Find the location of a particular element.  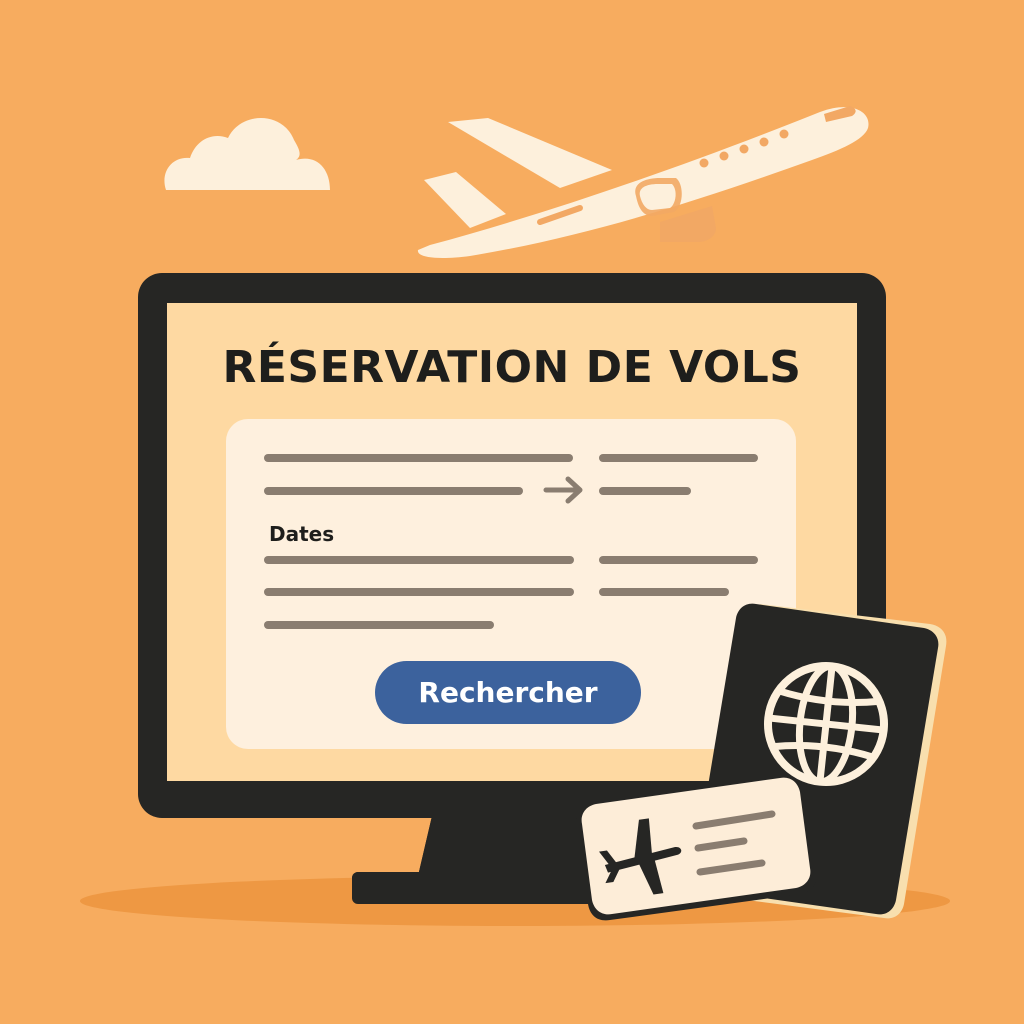

page-title: RÉSERVATION DE VOLS is located at coordinates (512, 367).